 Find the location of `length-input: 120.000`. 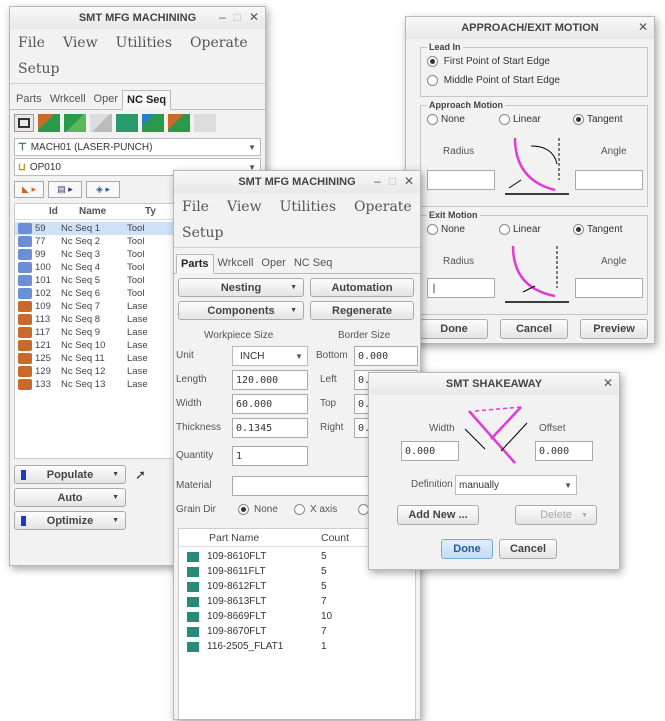

length-input: 120.000 is located at coordinates (270, 380).